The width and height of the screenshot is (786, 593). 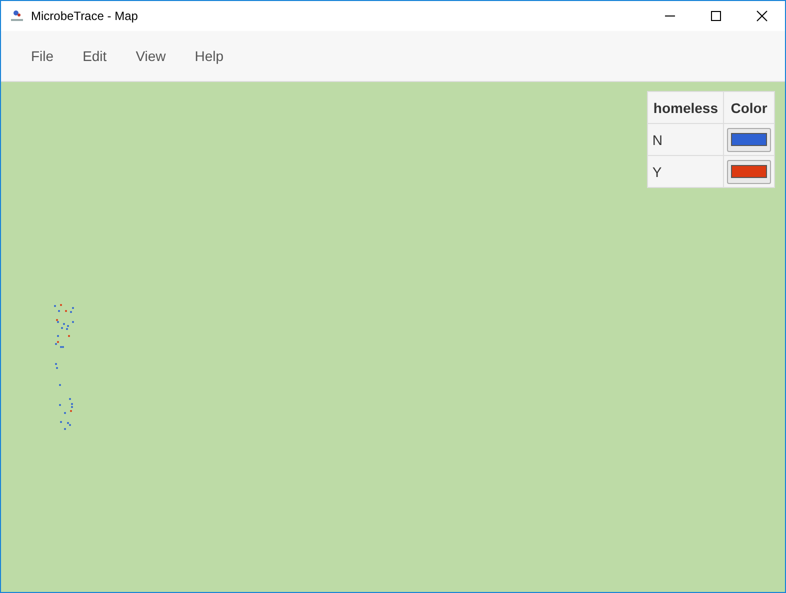 What do you see at coordinates (749, 108) in the screenshot?
I see `table-header: Color` at bounding box center [749, 108].